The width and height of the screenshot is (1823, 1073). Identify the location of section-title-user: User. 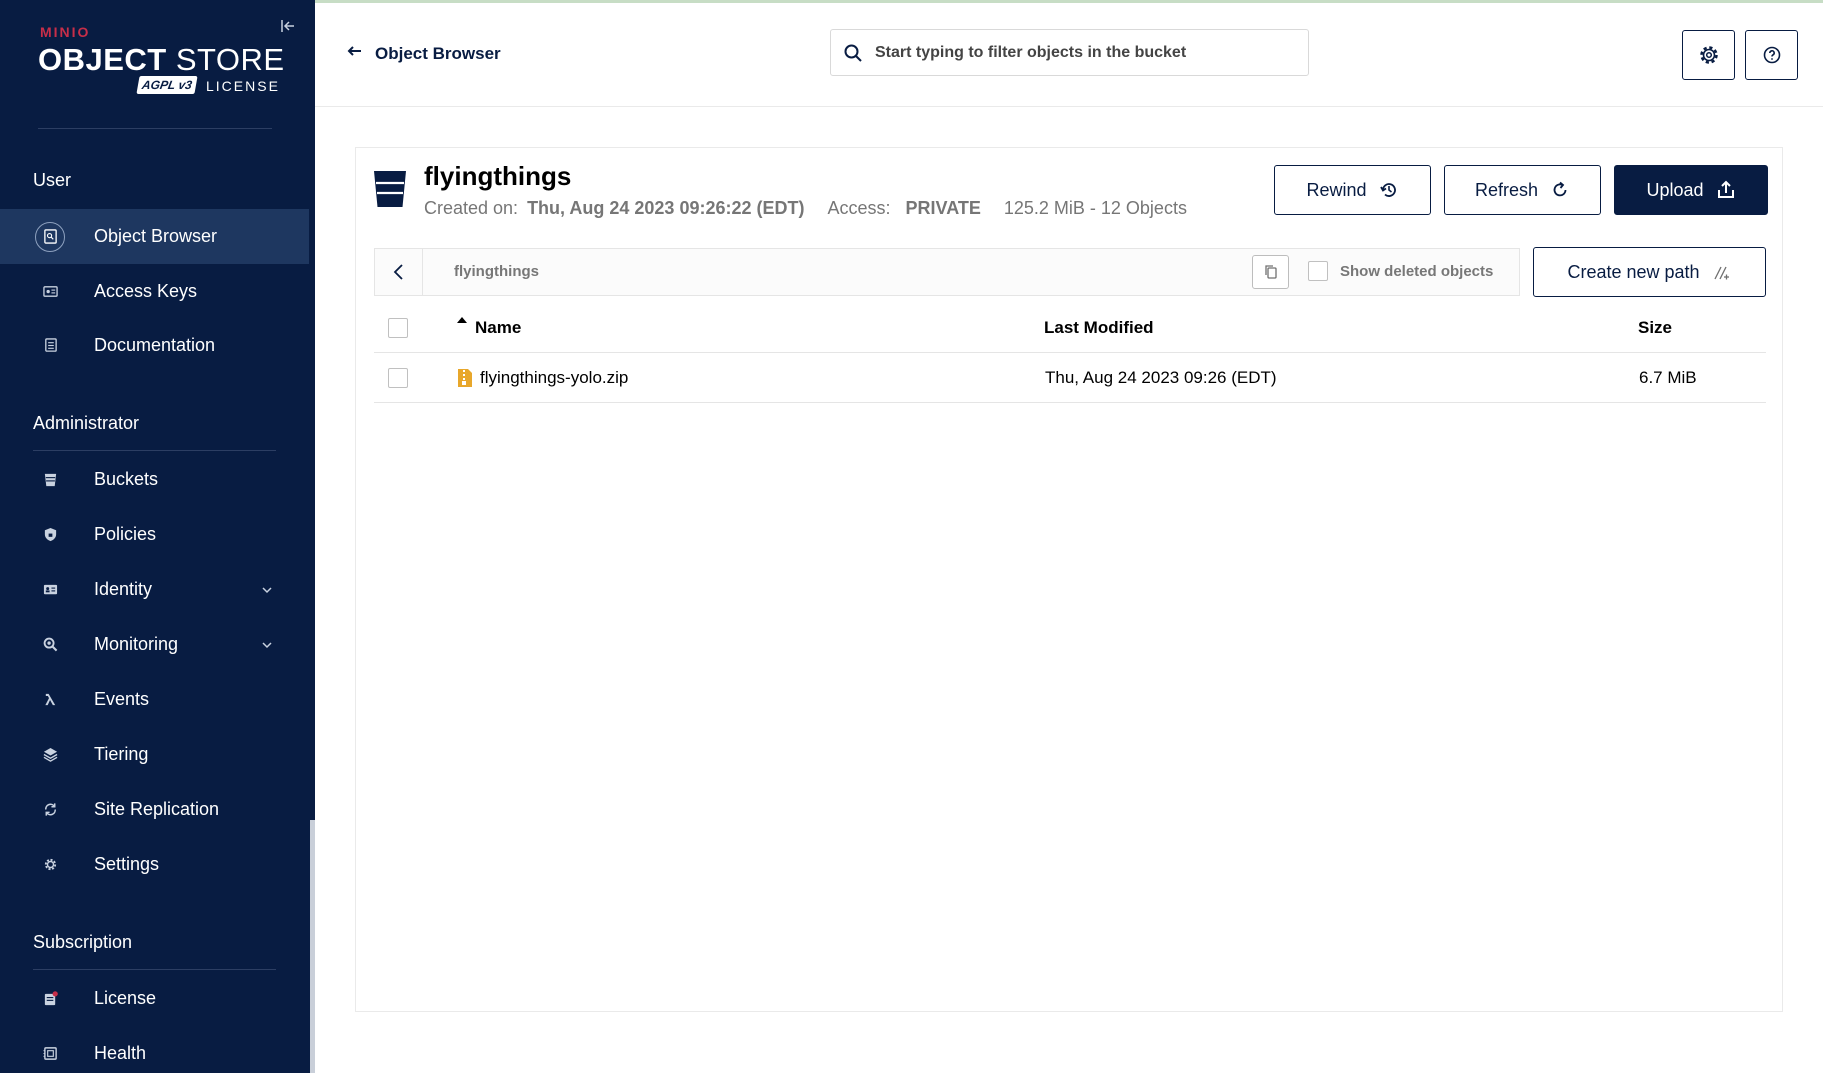
(52, 180).